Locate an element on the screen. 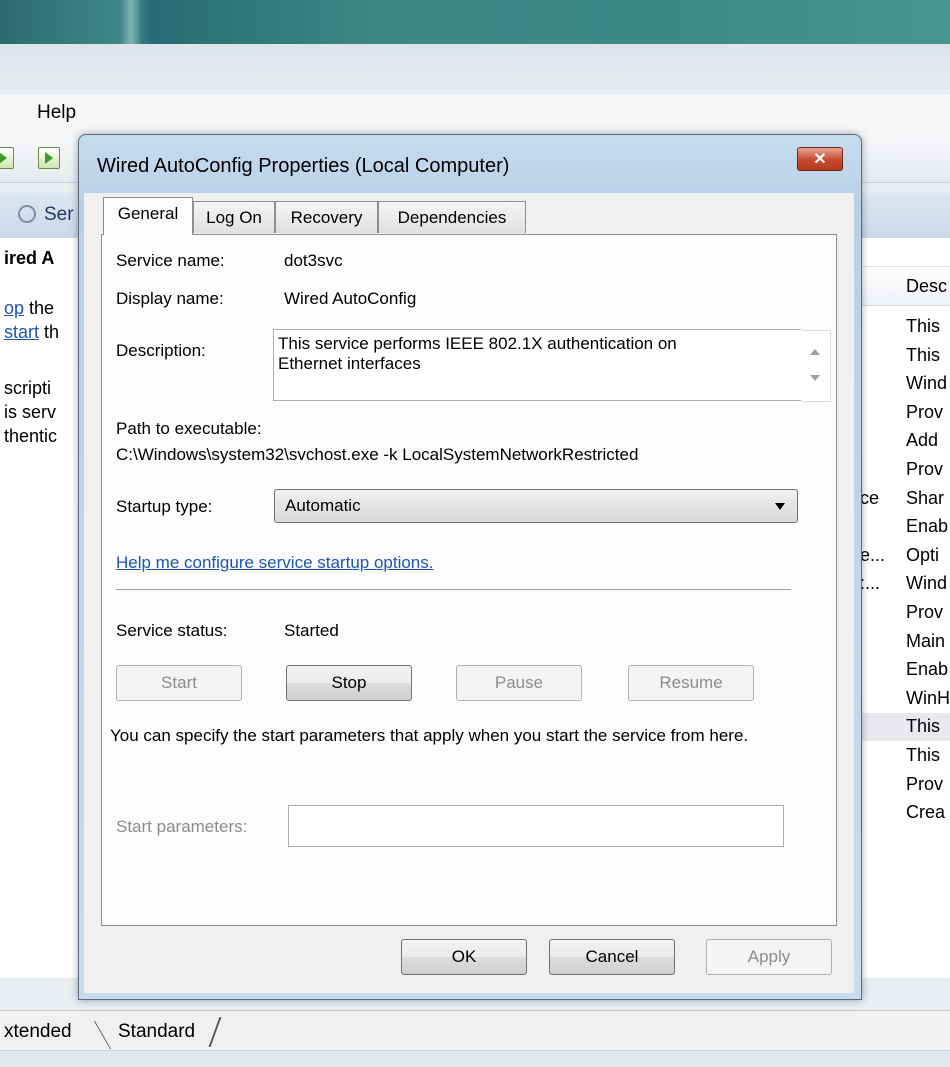  service-row: :... Wind is located at coordinates (905, 586).